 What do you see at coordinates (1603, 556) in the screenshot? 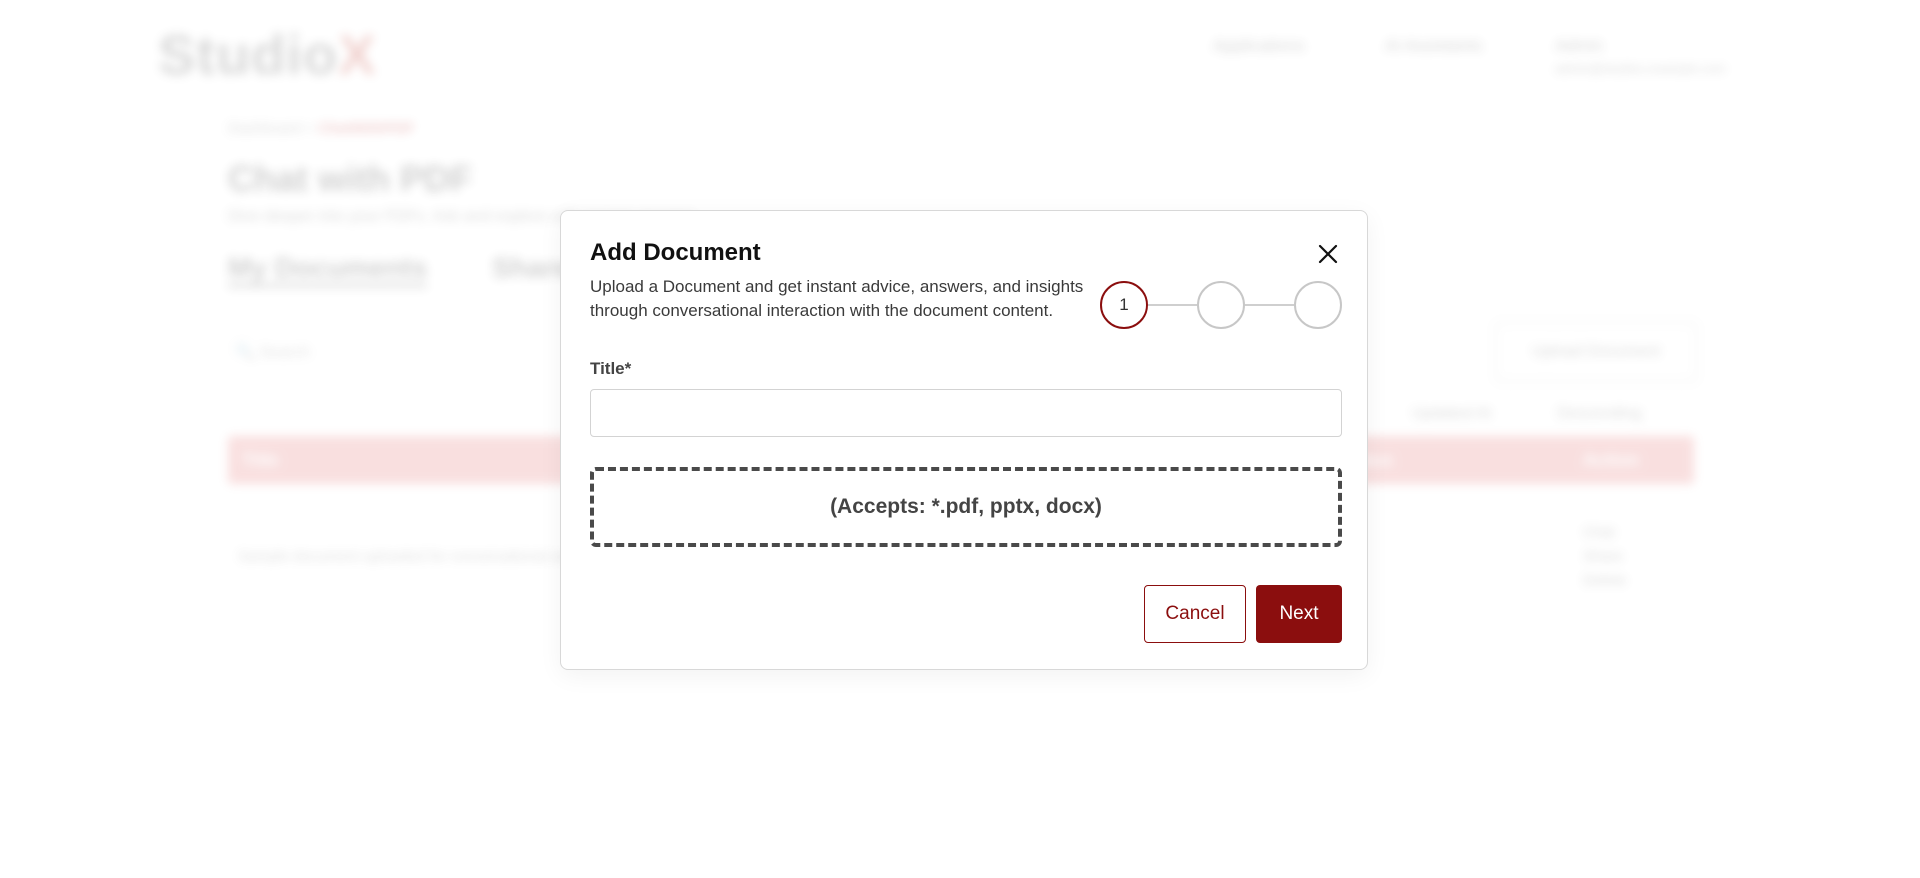
I see `share-action: Share` at bounding box center [1603, 556].